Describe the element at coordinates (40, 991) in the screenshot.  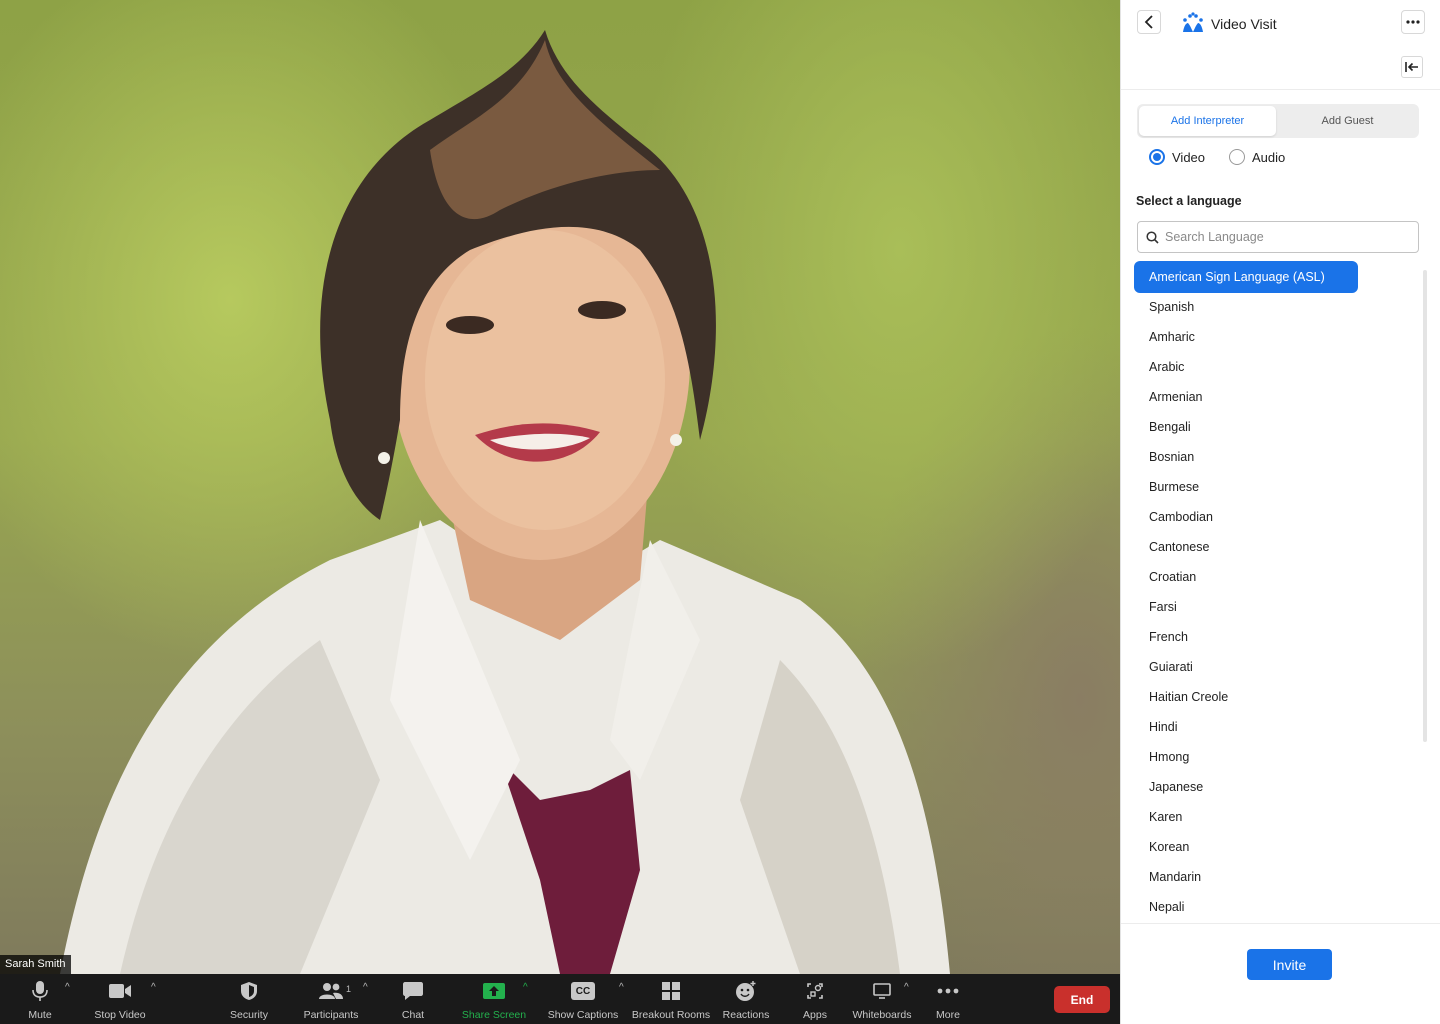
I see `microphone-icon` at that location.